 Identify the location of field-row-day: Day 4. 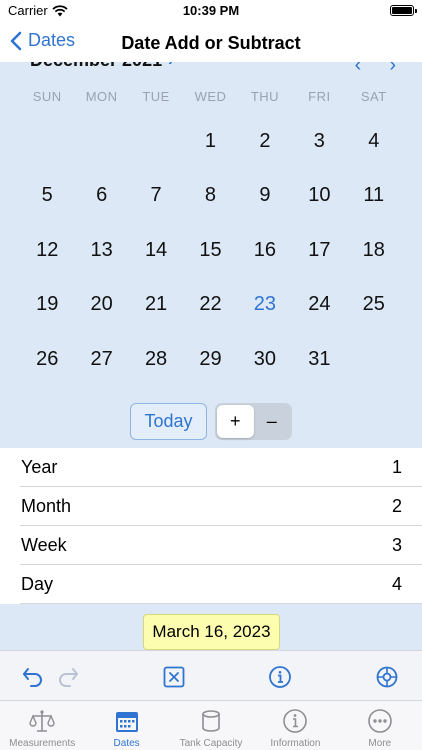
(211, 584).